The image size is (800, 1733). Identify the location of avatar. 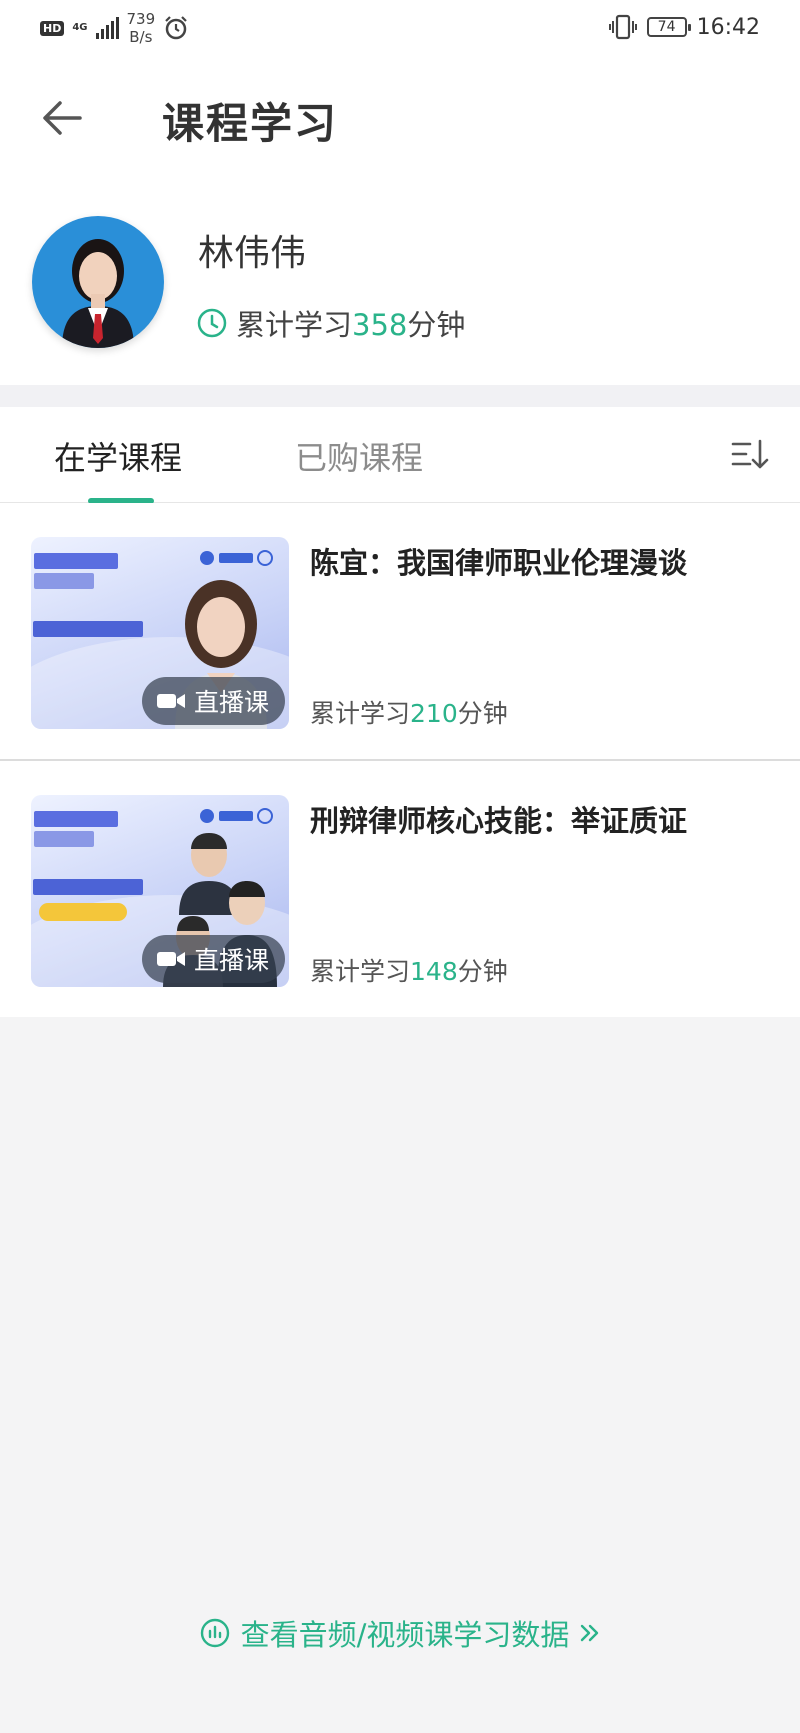
(98, 282).